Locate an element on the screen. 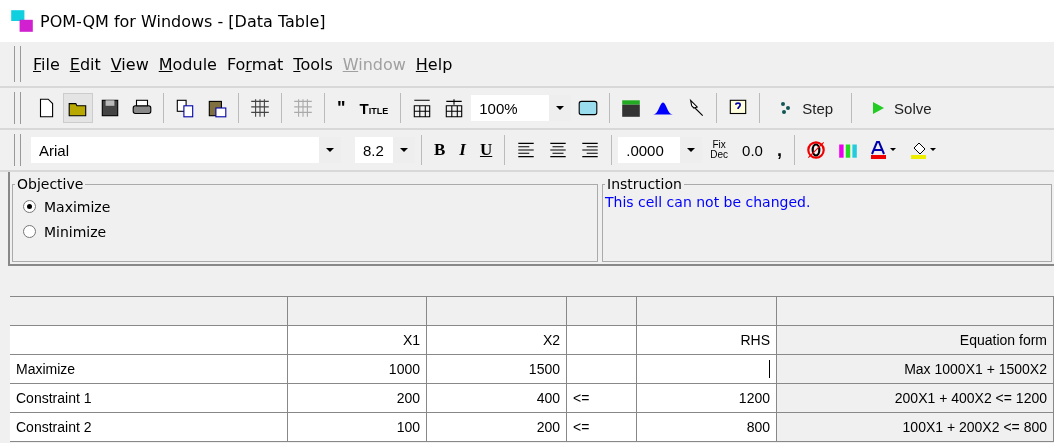 The width and height of the screenshot is (1054, 443). column-header: X1 is located at coordinates (357, 340).